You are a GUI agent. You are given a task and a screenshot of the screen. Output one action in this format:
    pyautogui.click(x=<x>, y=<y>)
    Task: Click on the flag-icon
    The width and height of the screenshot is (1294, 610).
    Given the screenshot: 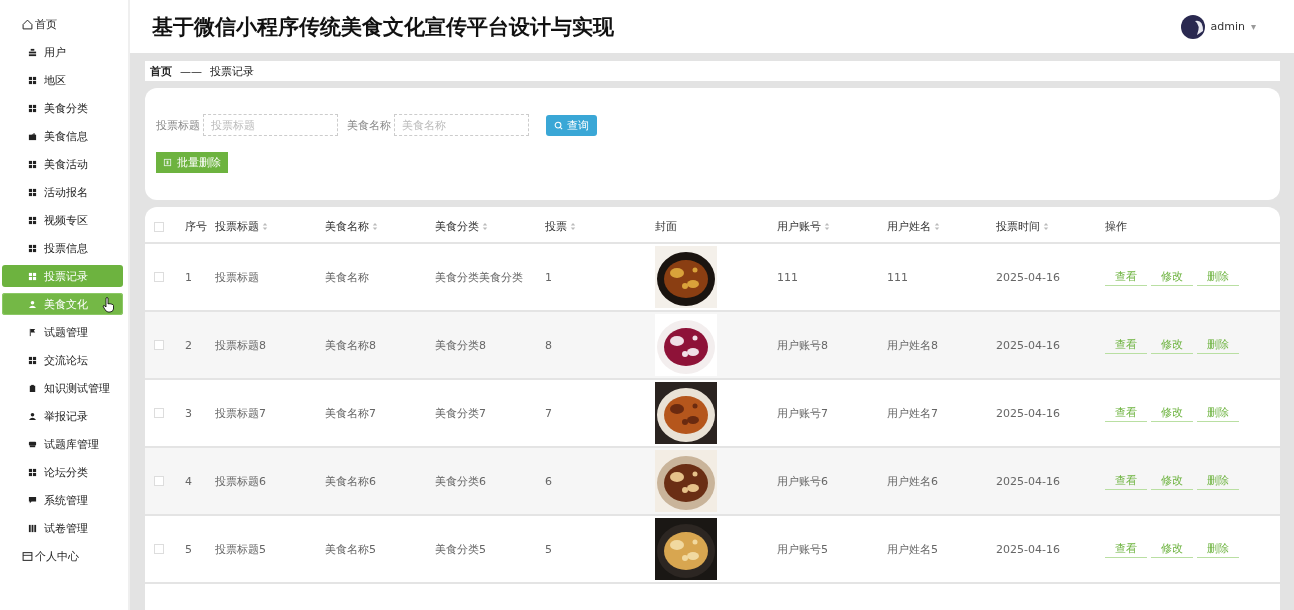 What is the action you would take?
    pyautogui.click(x=32, y=332)
    